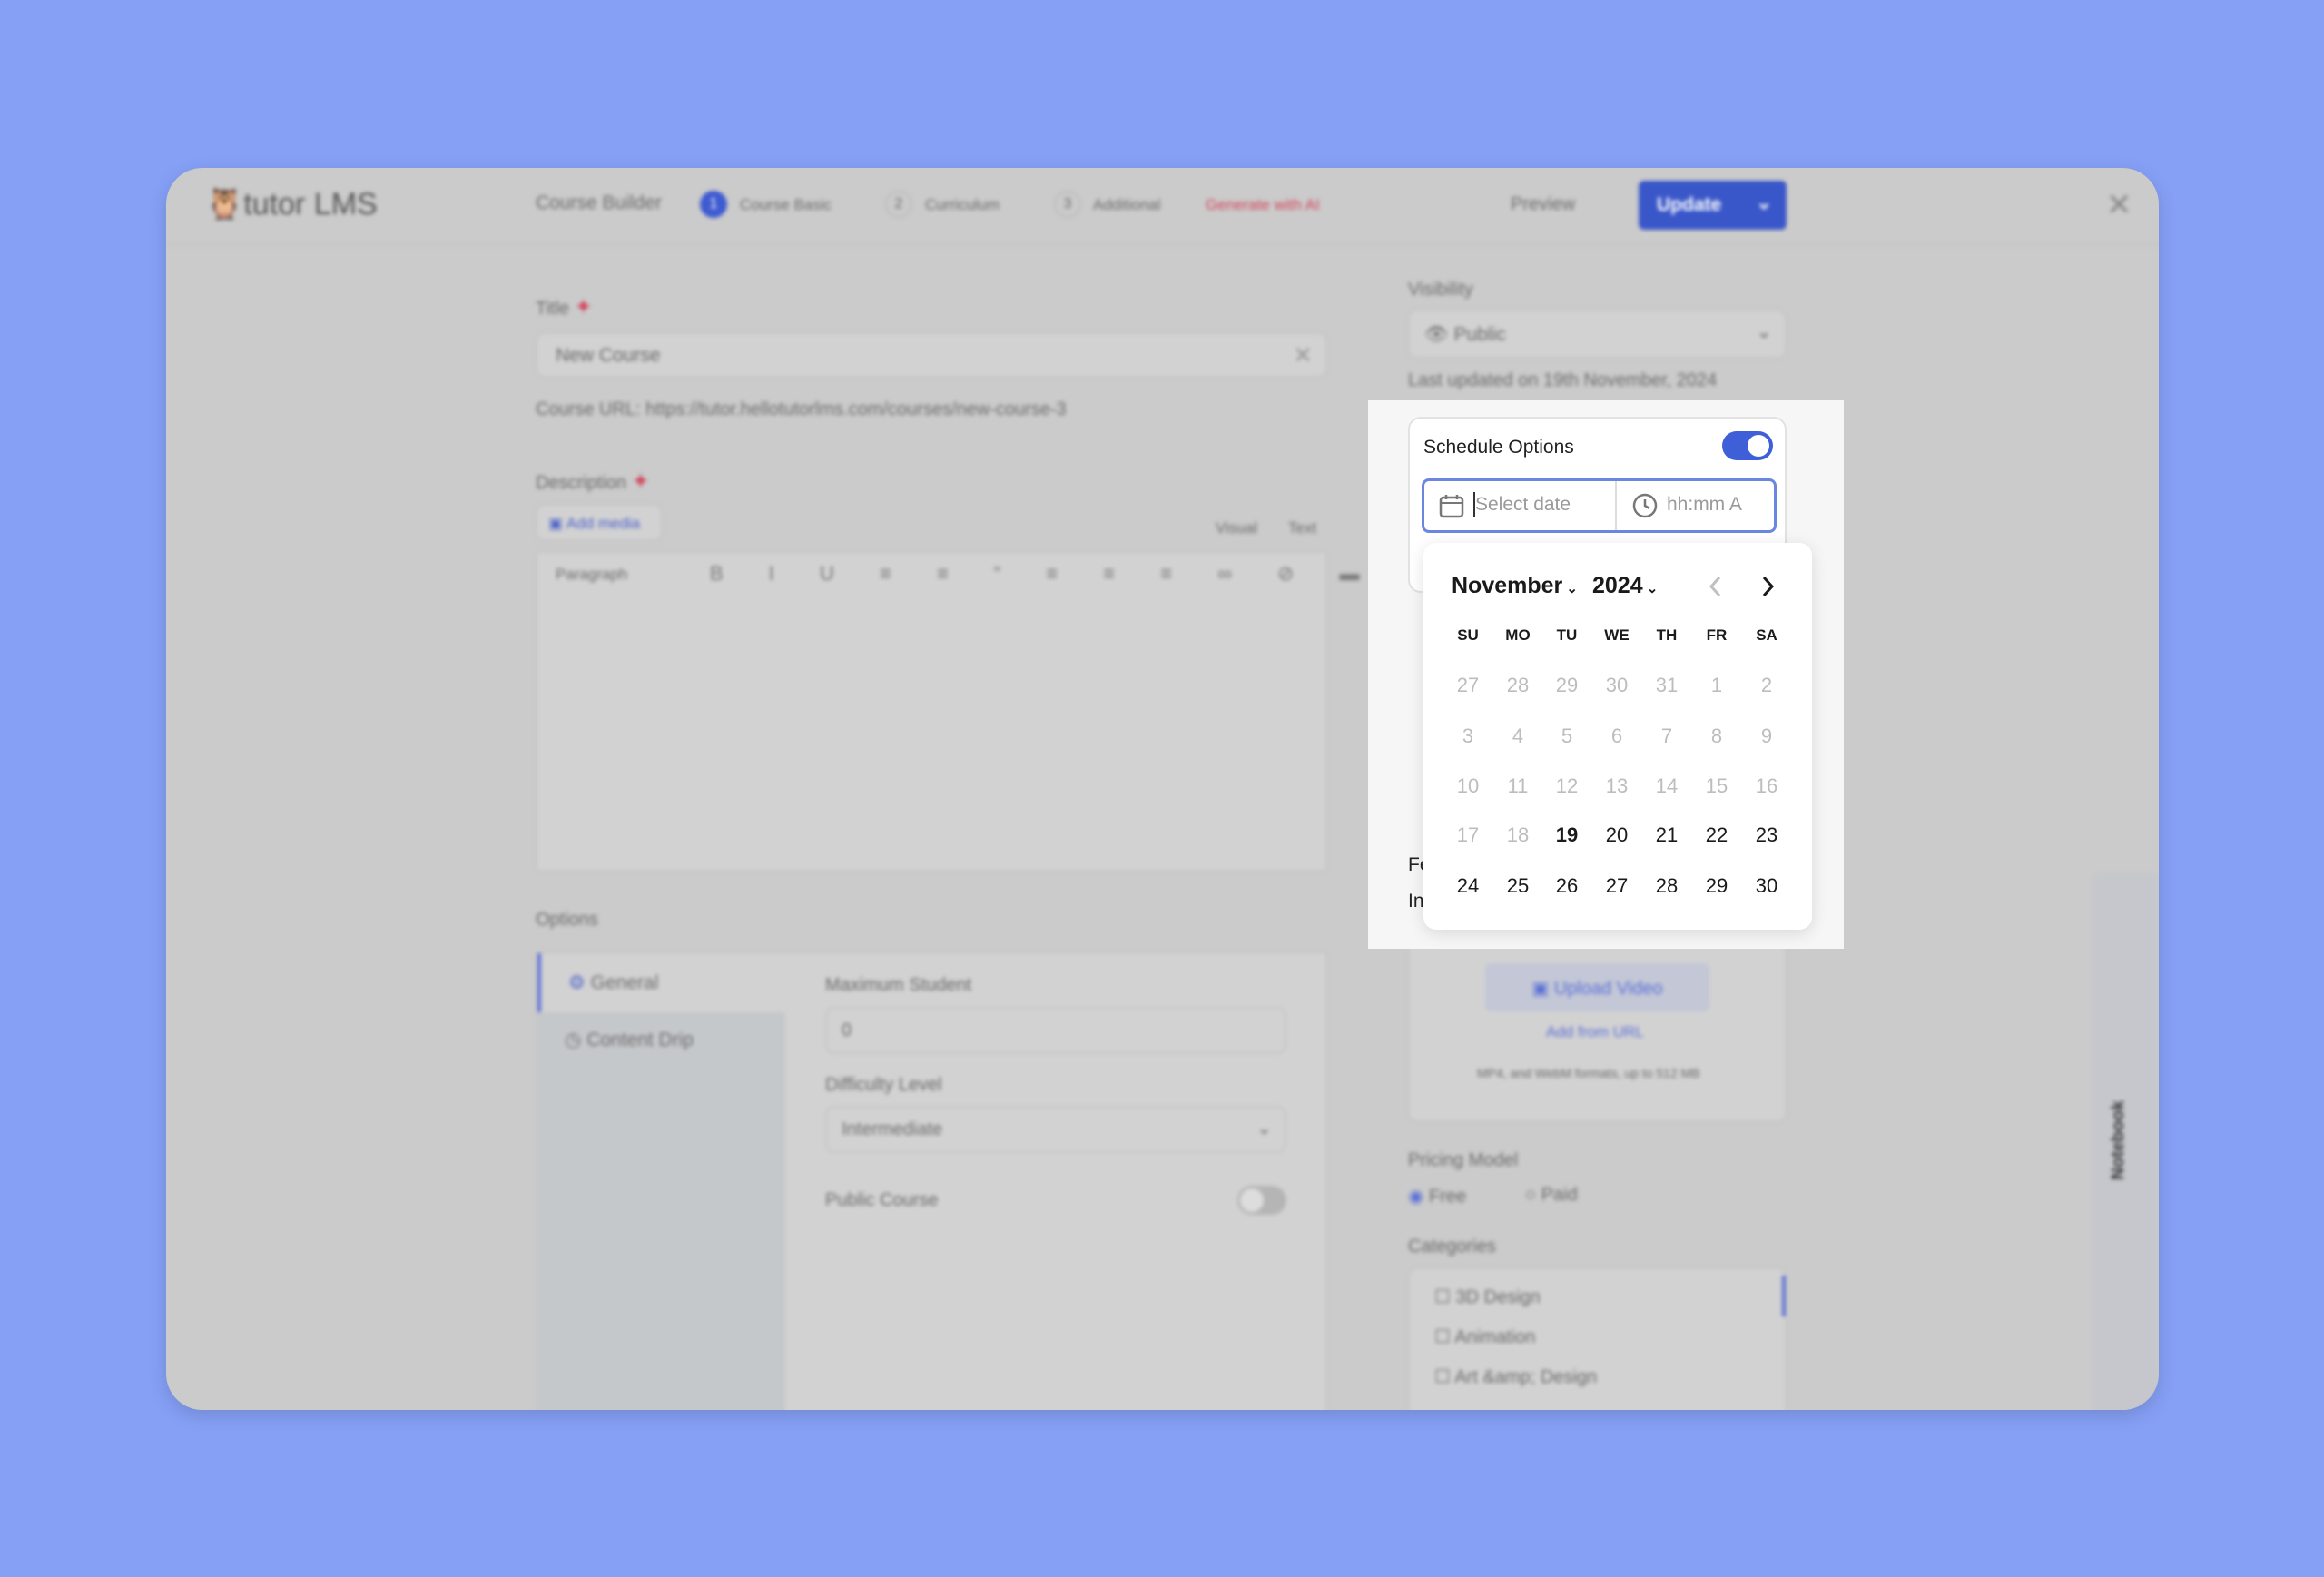 The width and height of the screenshot is (2324, 1577). What do you see at coordinates (1617, 785) in the screenshot?
I see `calendar-day: 13` at bounding box center [1617, 785].